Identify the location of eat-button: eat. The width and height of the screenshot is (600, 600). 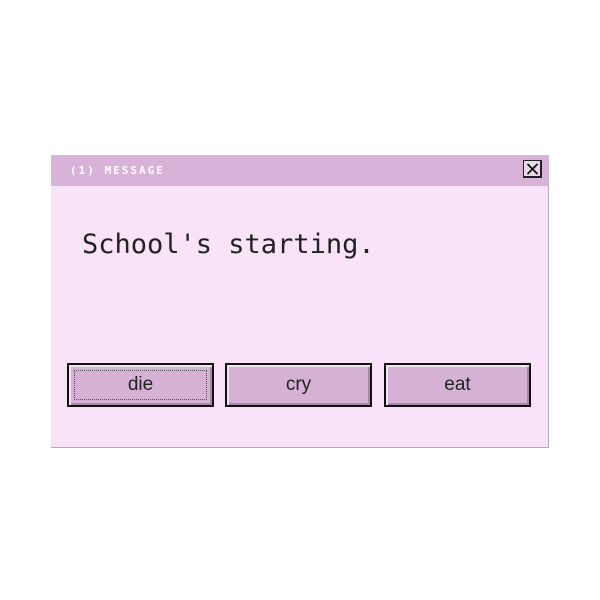
(457, 385).